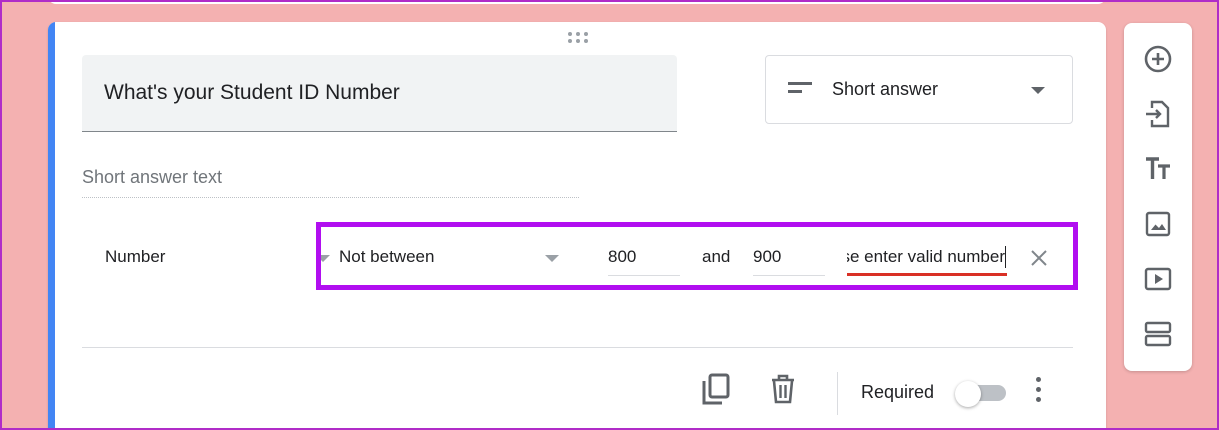 The image size is (1219, 430). I want to click on text-cursor, so click(1005, 257).